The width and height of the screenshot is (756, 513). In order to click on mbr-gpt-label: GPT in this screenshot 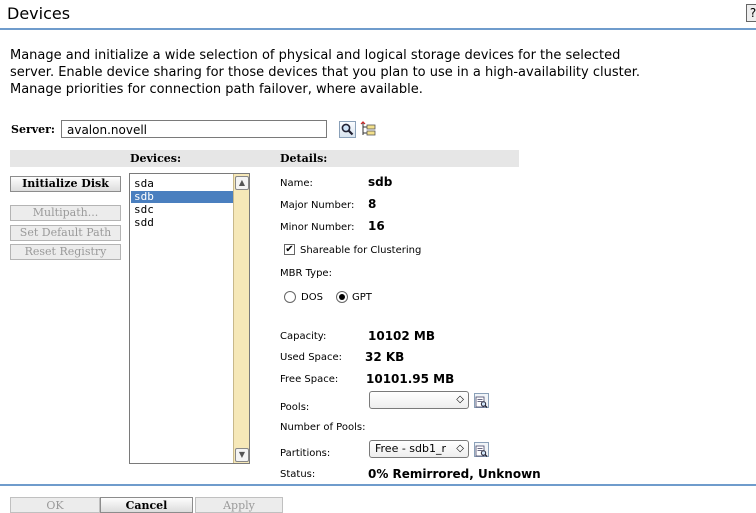, I will do `click(362, 297)`.